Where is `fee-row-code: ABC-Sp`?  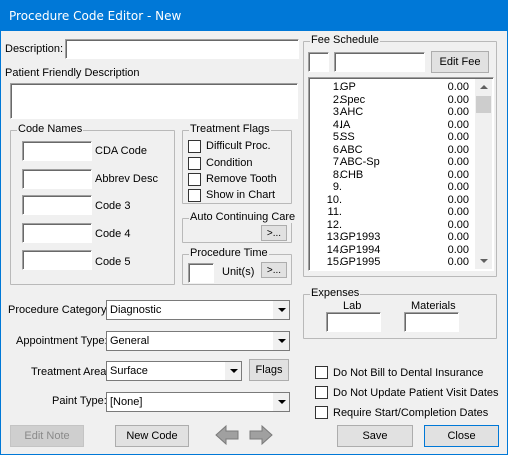
fee-row-code: ABC-Sp is located at coordinates (360, 162).